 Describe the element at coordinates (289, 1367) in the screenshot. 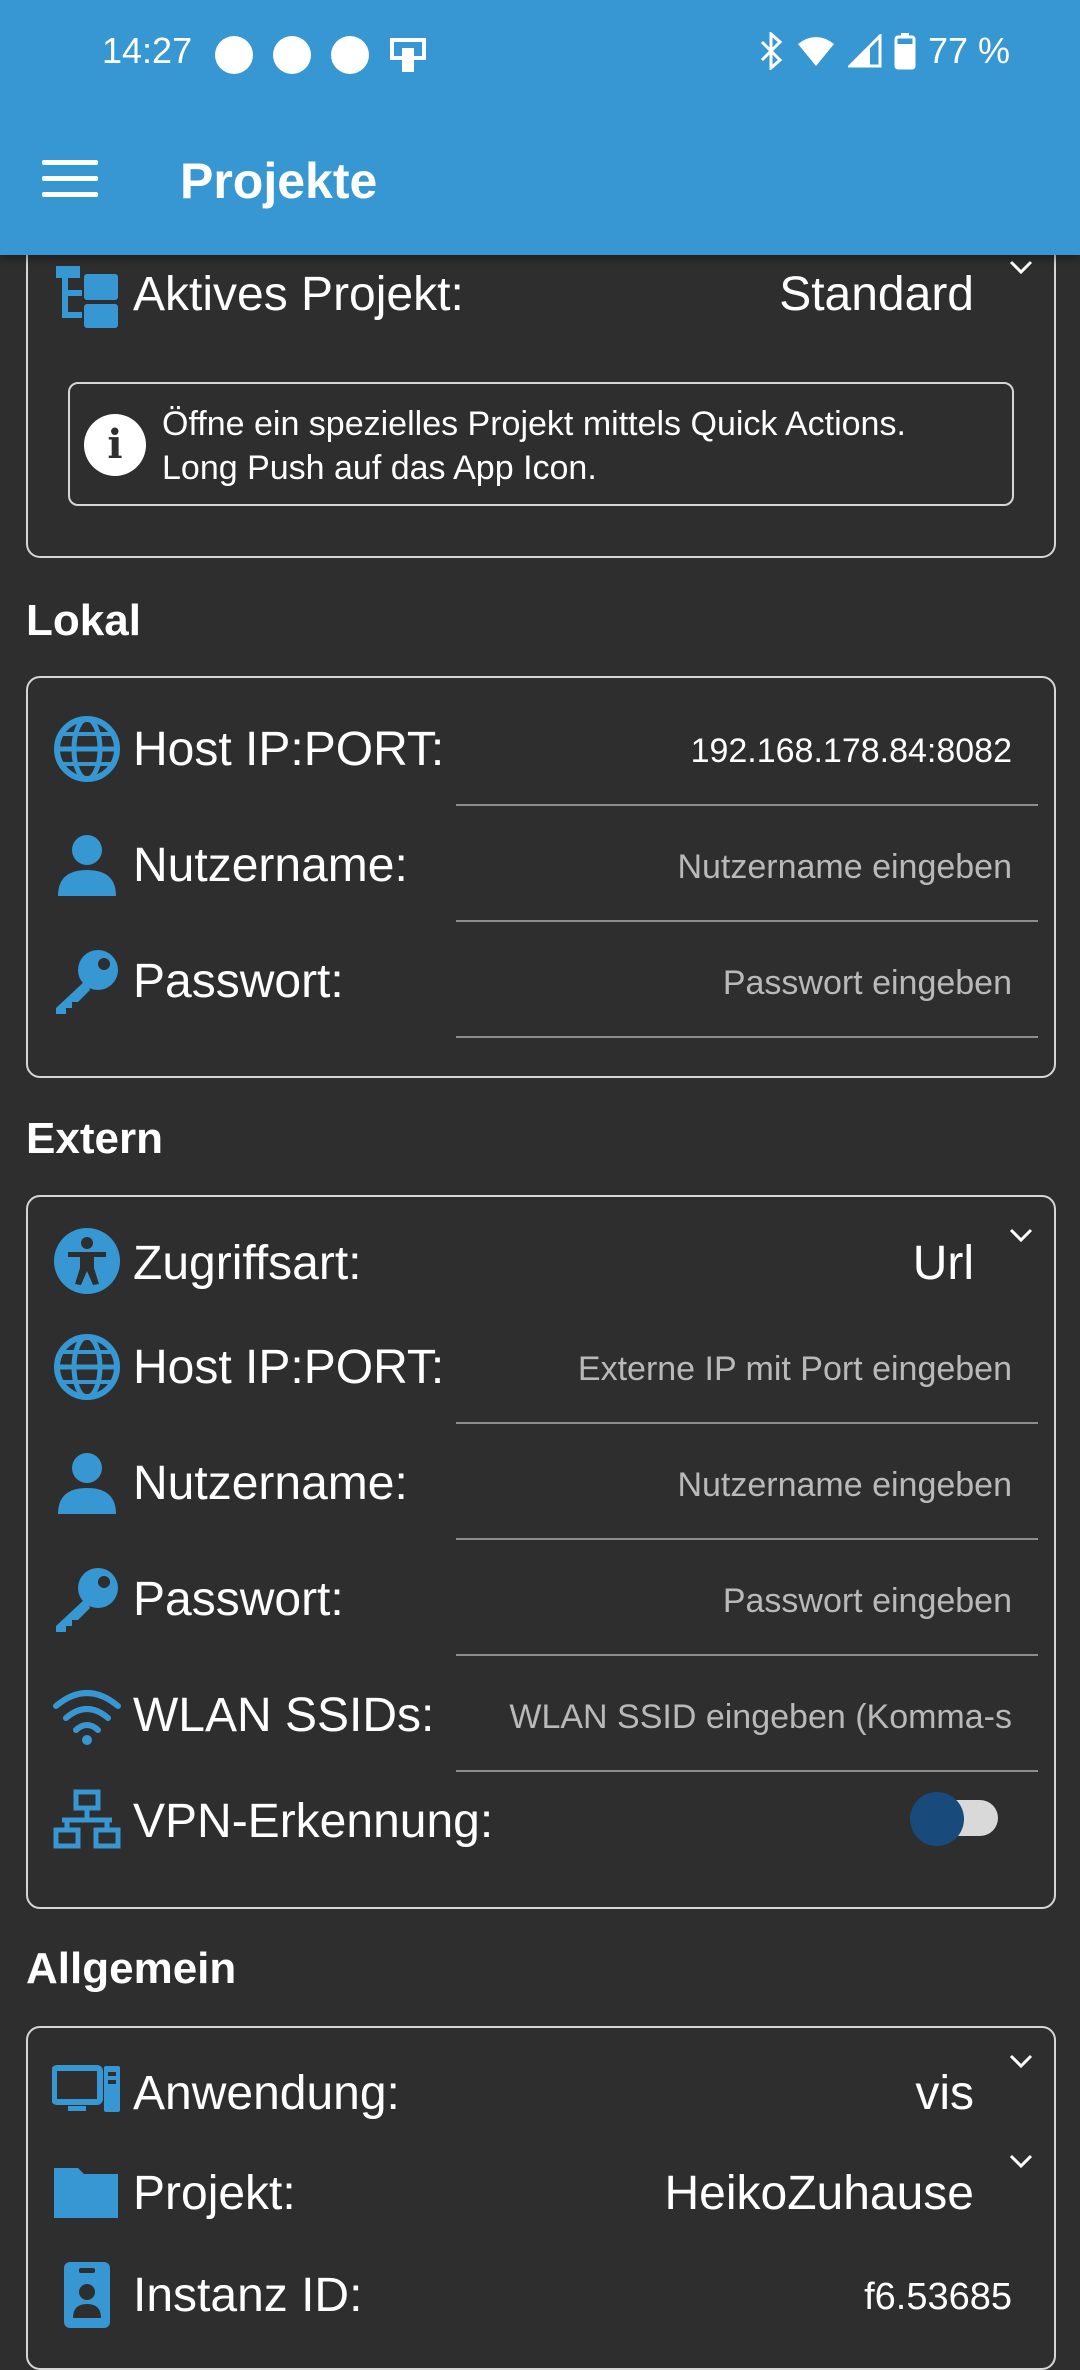

I see `extern-host-label: Host IP:PORT:` at that location.